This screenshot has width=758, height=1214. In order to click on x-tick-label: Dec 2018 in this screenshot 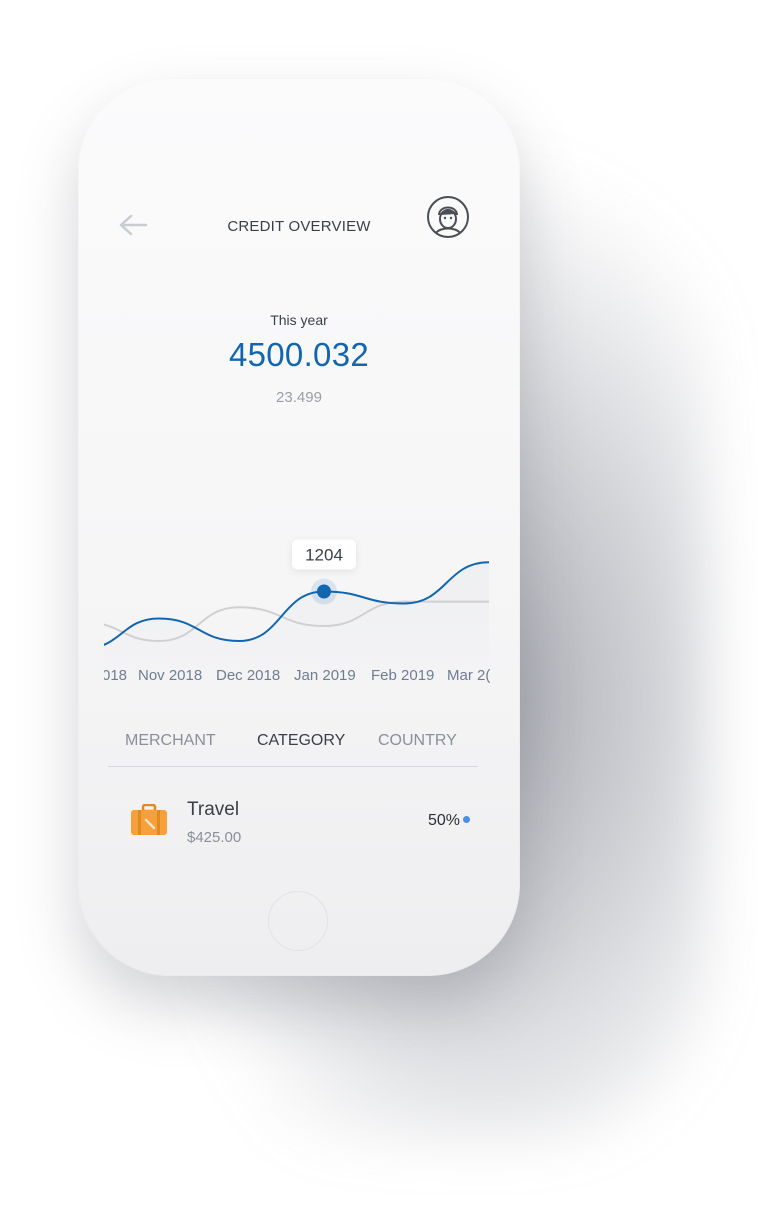, I will do `click(248, 675)`.